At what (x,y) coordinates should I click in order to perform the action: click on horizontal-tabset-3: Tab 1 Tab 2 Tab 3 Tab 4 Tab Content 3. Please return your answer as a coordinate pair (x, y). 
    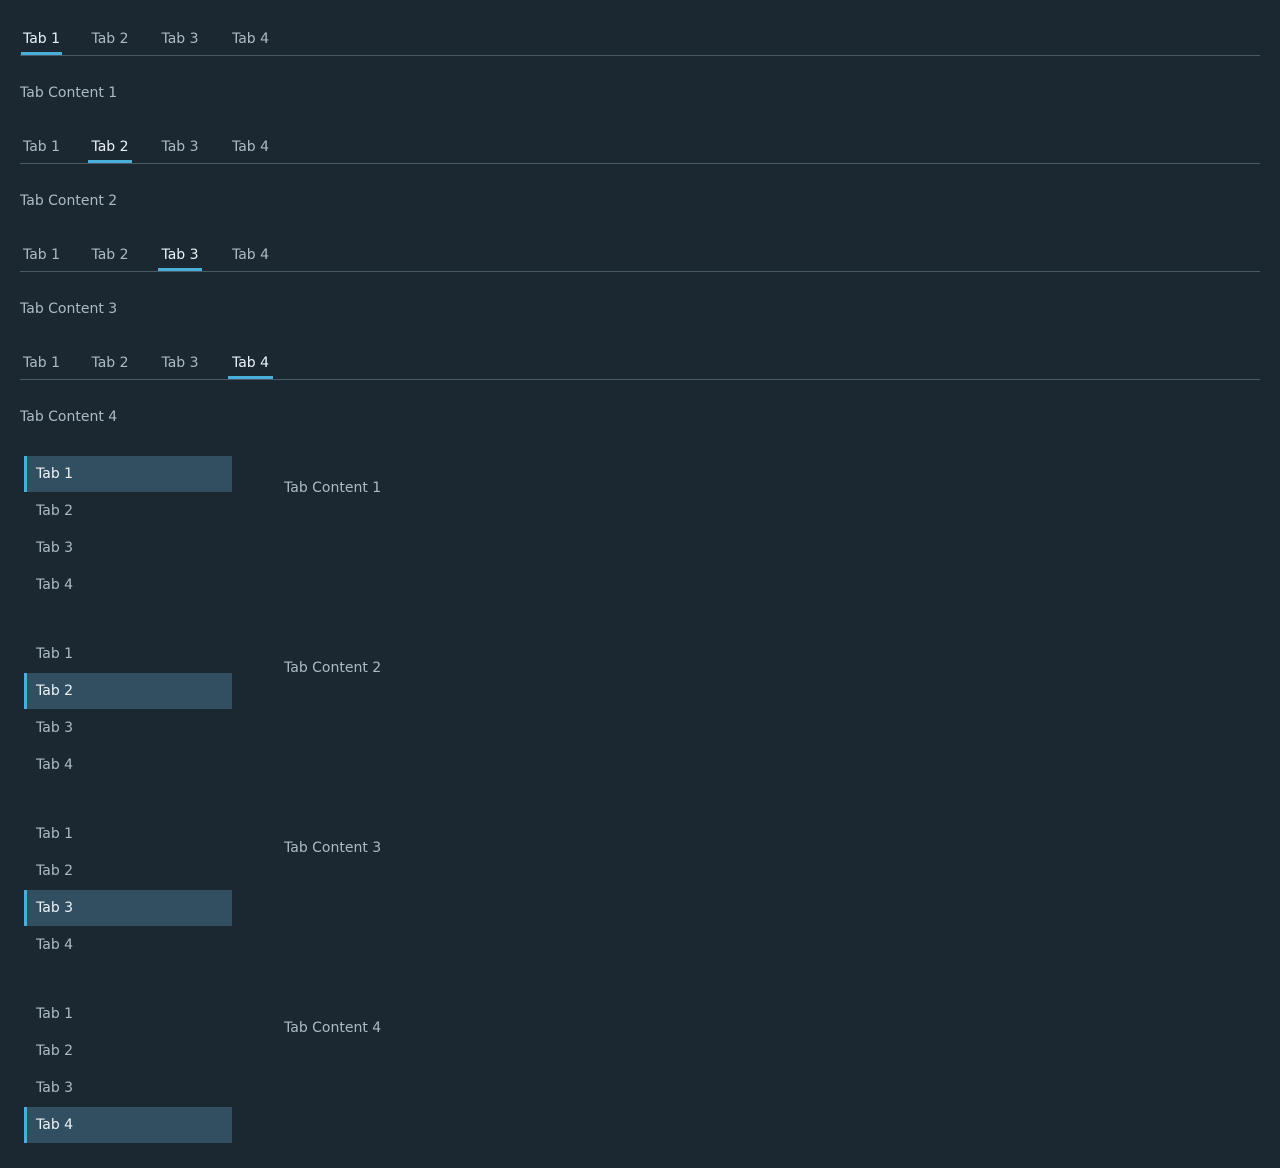
    Looking at the image, I should click on (640, 280).